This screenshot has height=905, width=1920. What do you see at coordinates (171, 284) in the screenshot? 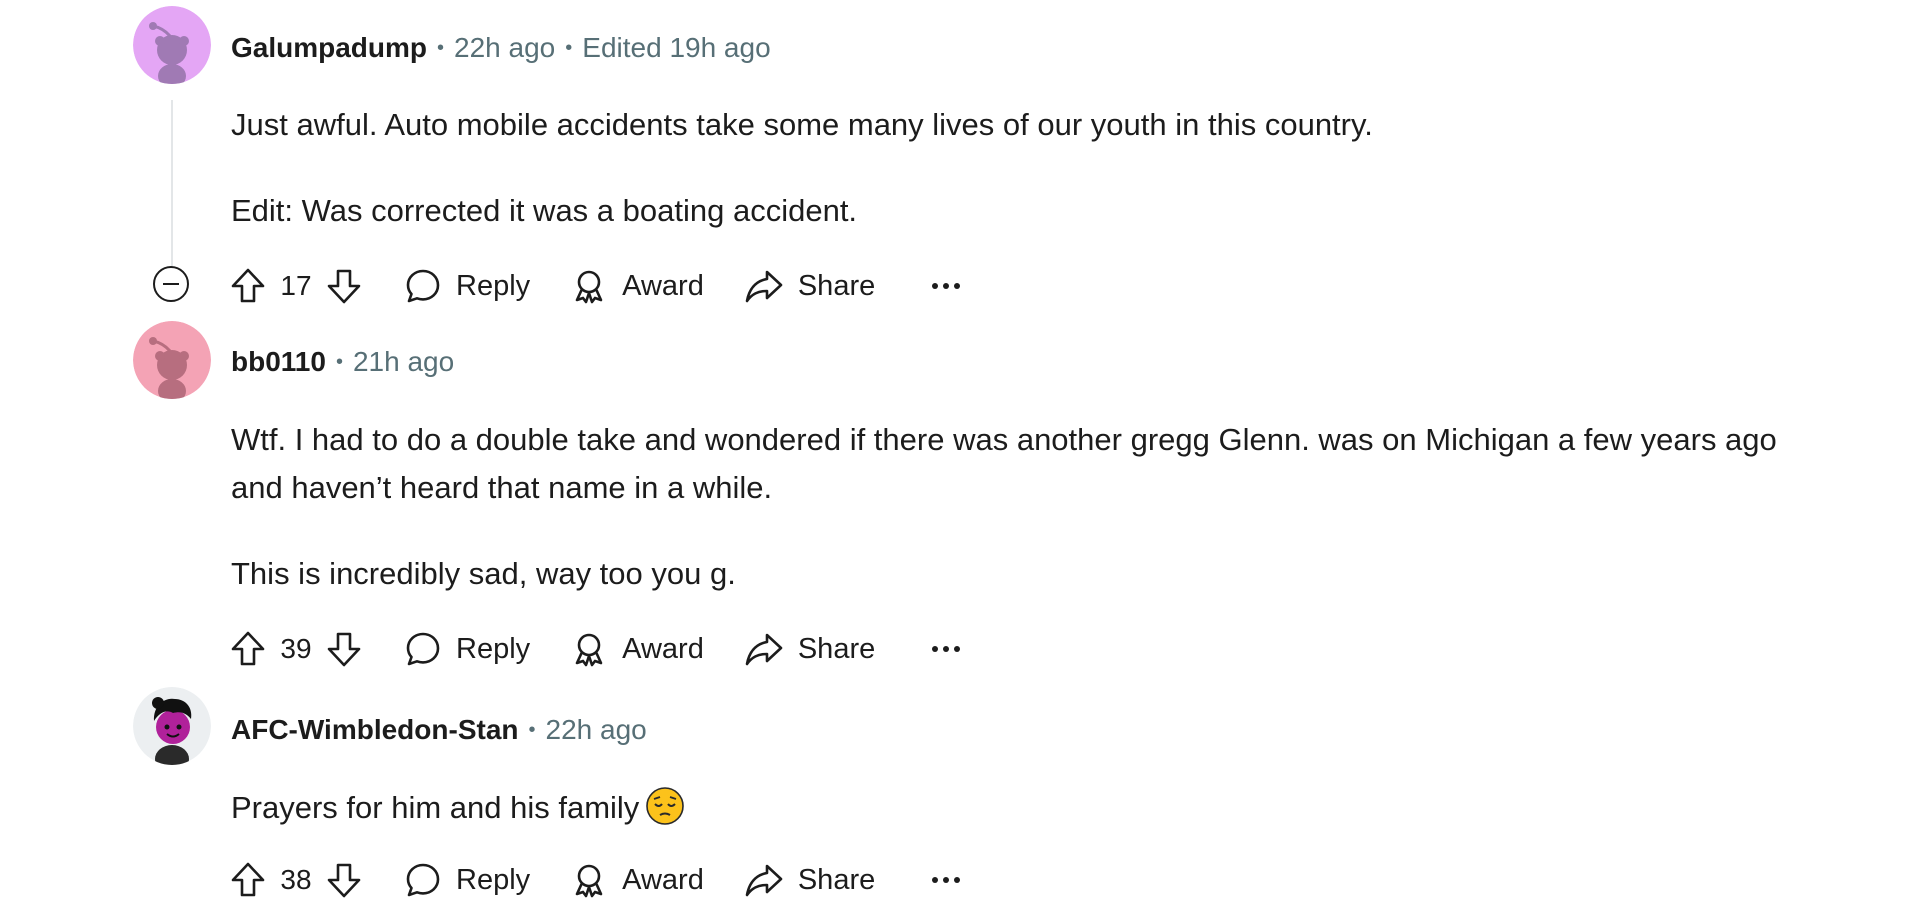
I see `collapse-icon` at bounding box center [171, 284].